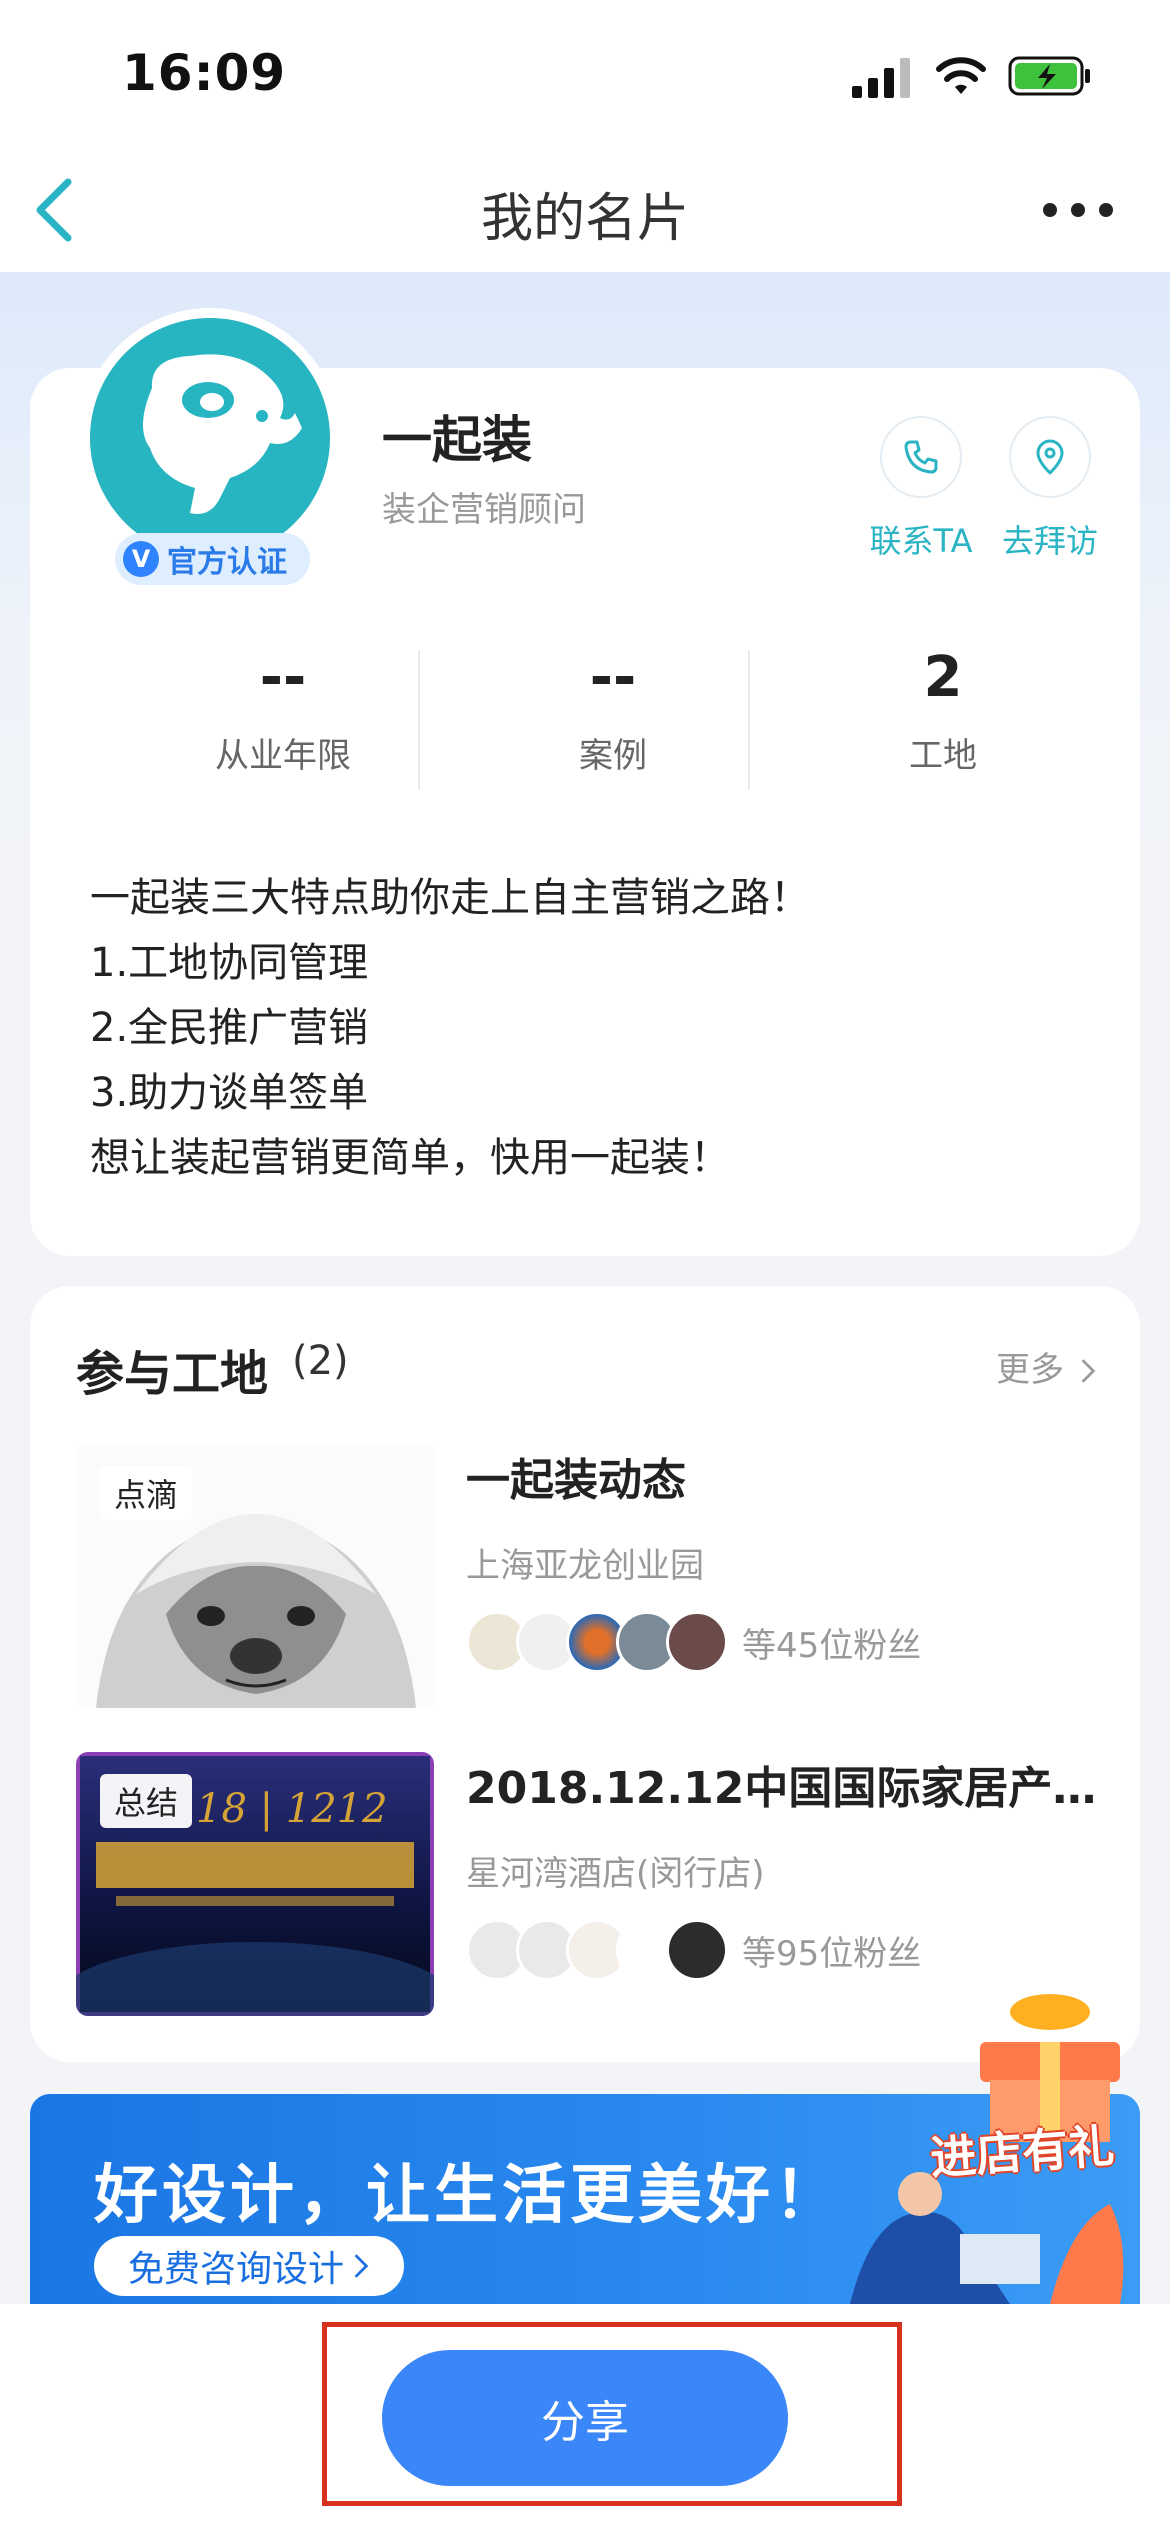 The image size is (1170, 2532). Describe the element at coordinates (576, 1476) in the screenshot. I see `site-title: 一起装动态` at that location.